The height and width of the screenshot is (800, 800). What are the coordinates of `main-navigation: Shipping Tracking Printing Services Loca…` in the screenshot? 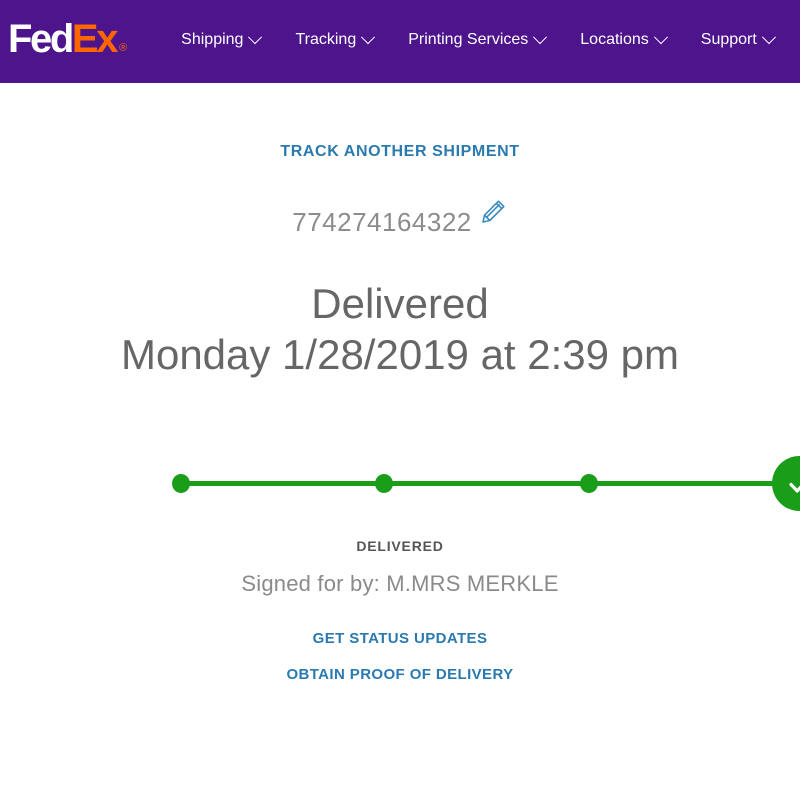 It's located at (478, 39).